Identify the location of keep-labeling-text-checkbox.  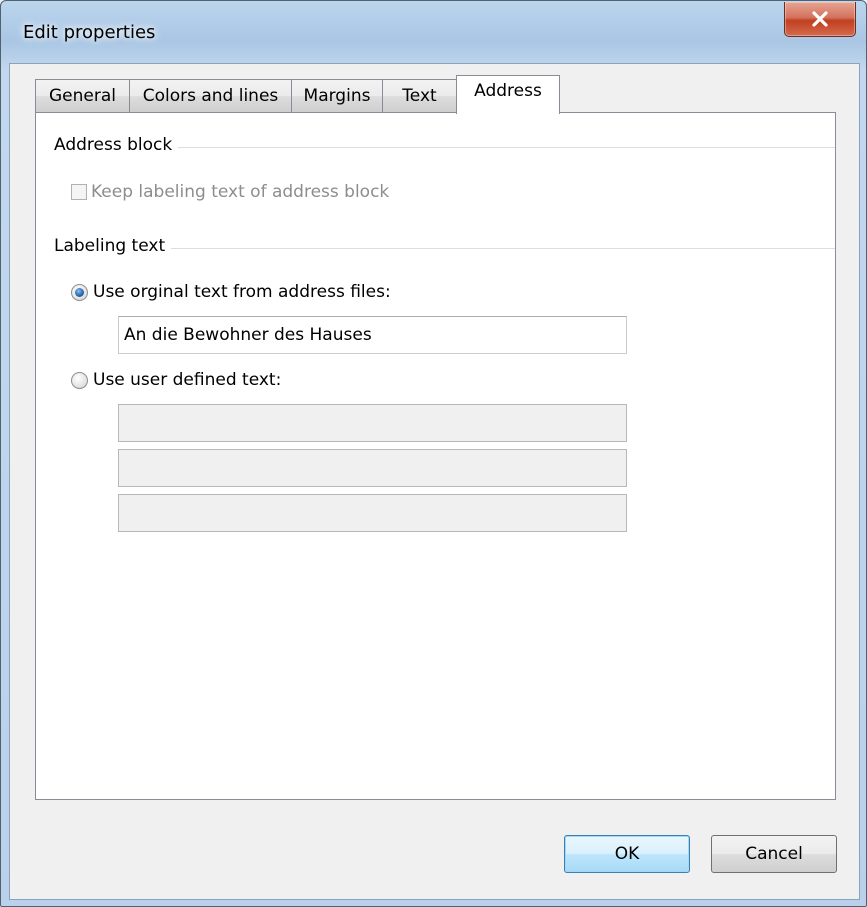
(79, 192).